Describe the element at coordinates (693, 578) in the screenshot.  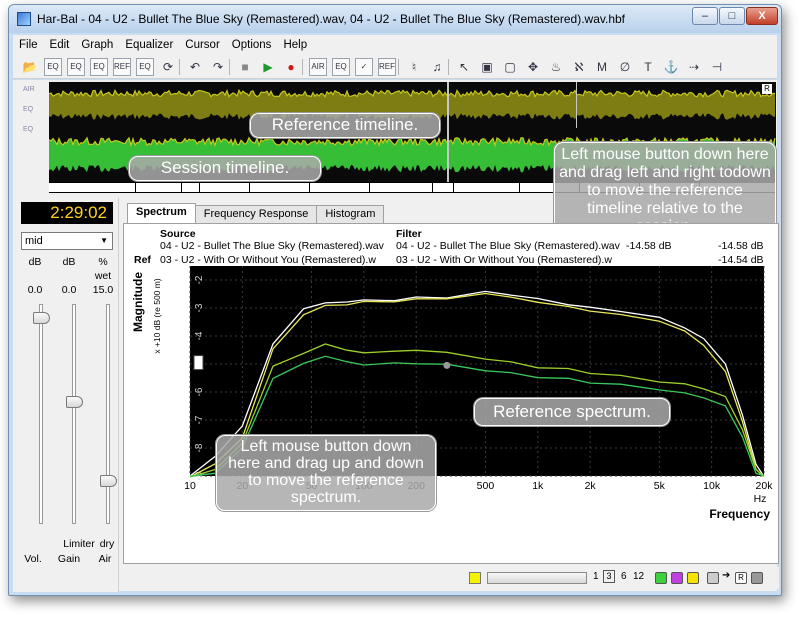
I see `yellow-toggle` at that location.